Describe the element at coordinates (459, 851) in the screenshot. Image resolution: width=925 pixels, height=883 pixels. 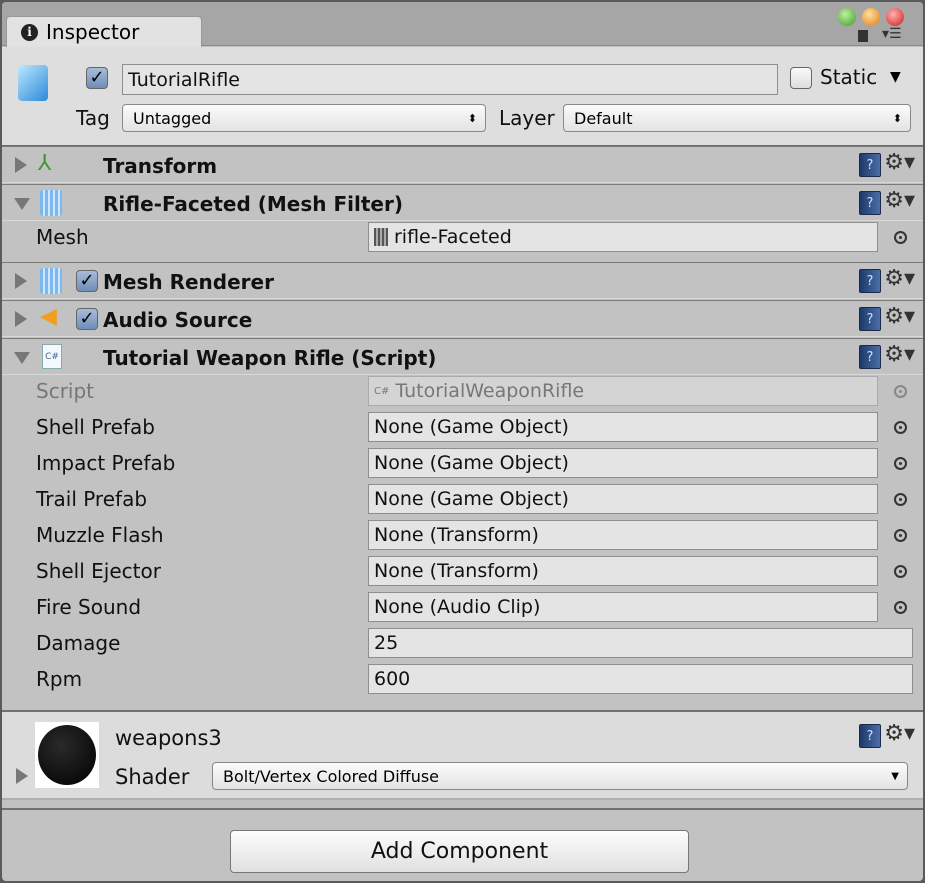
I see `add-component-button: Add Component` at that location.